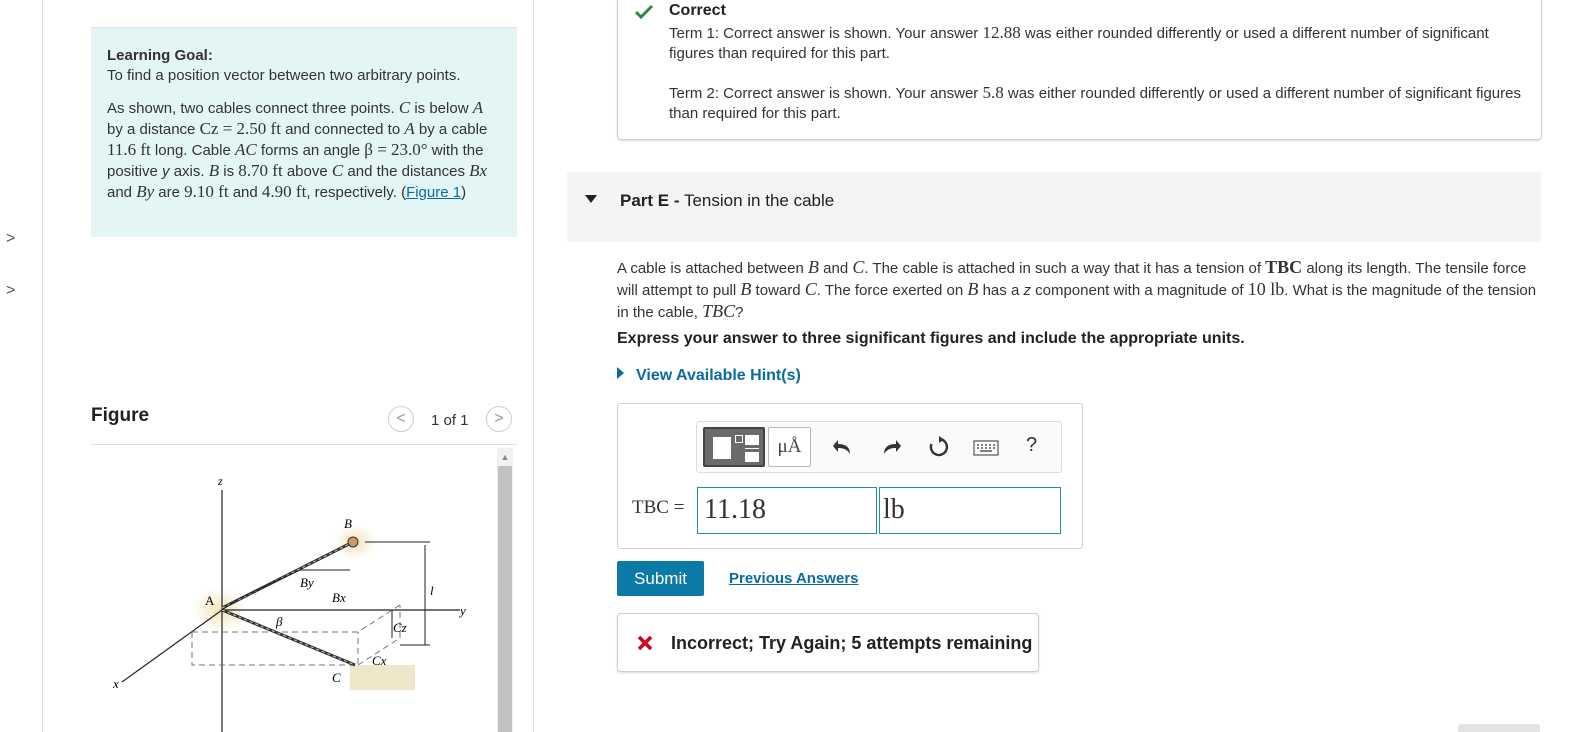  I want to click on l-label: l, so click(432, 590).